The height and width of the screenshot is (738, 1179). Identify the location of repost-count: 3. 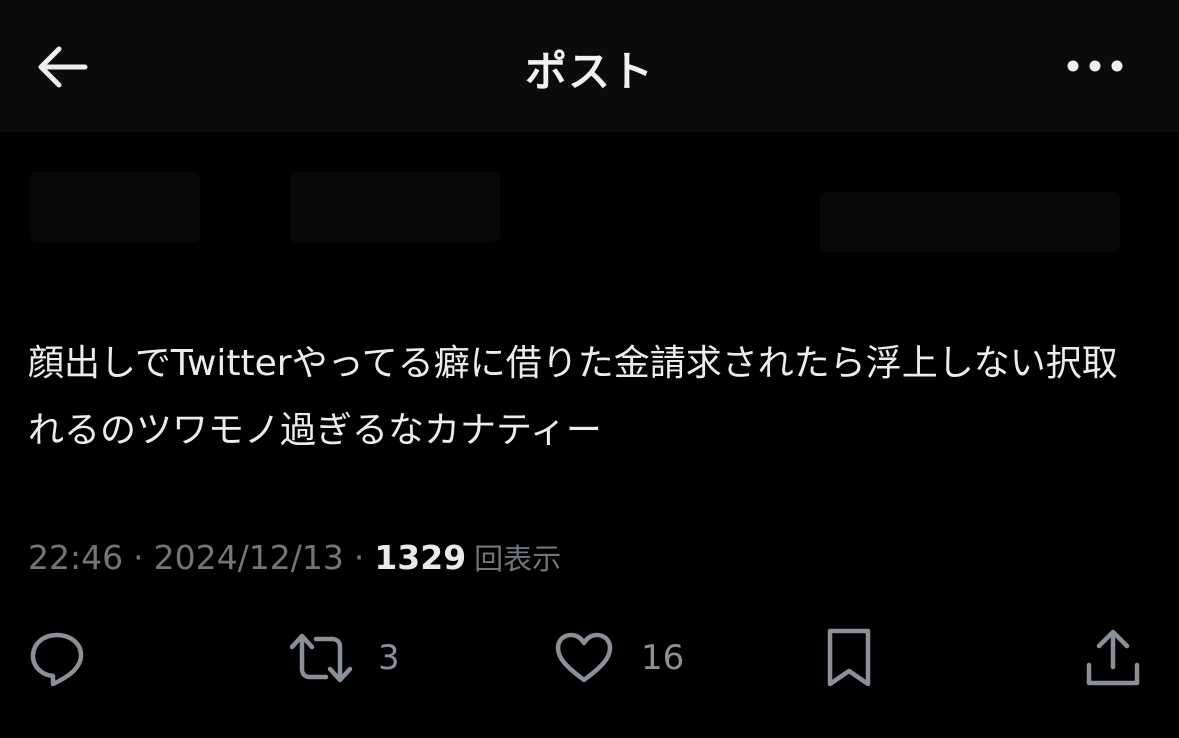
(389, 658).